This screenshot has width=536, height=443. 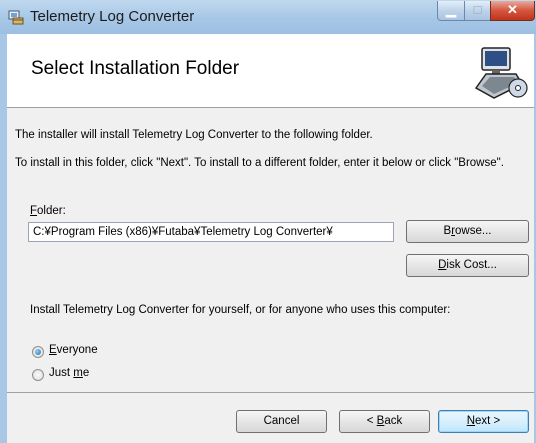 I want to click on next-button: Next >, so click(x=483, y=421).